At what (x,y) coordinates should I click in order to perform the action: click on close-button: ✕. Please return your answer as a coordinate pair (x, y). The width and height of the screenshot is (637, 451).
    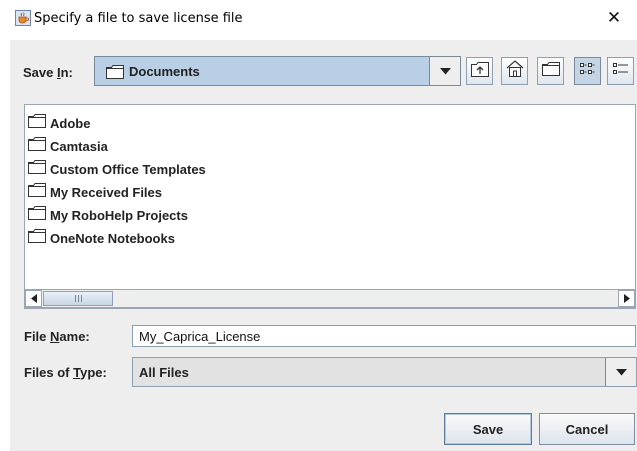
    Looking at the image, I should click on (614, 18).